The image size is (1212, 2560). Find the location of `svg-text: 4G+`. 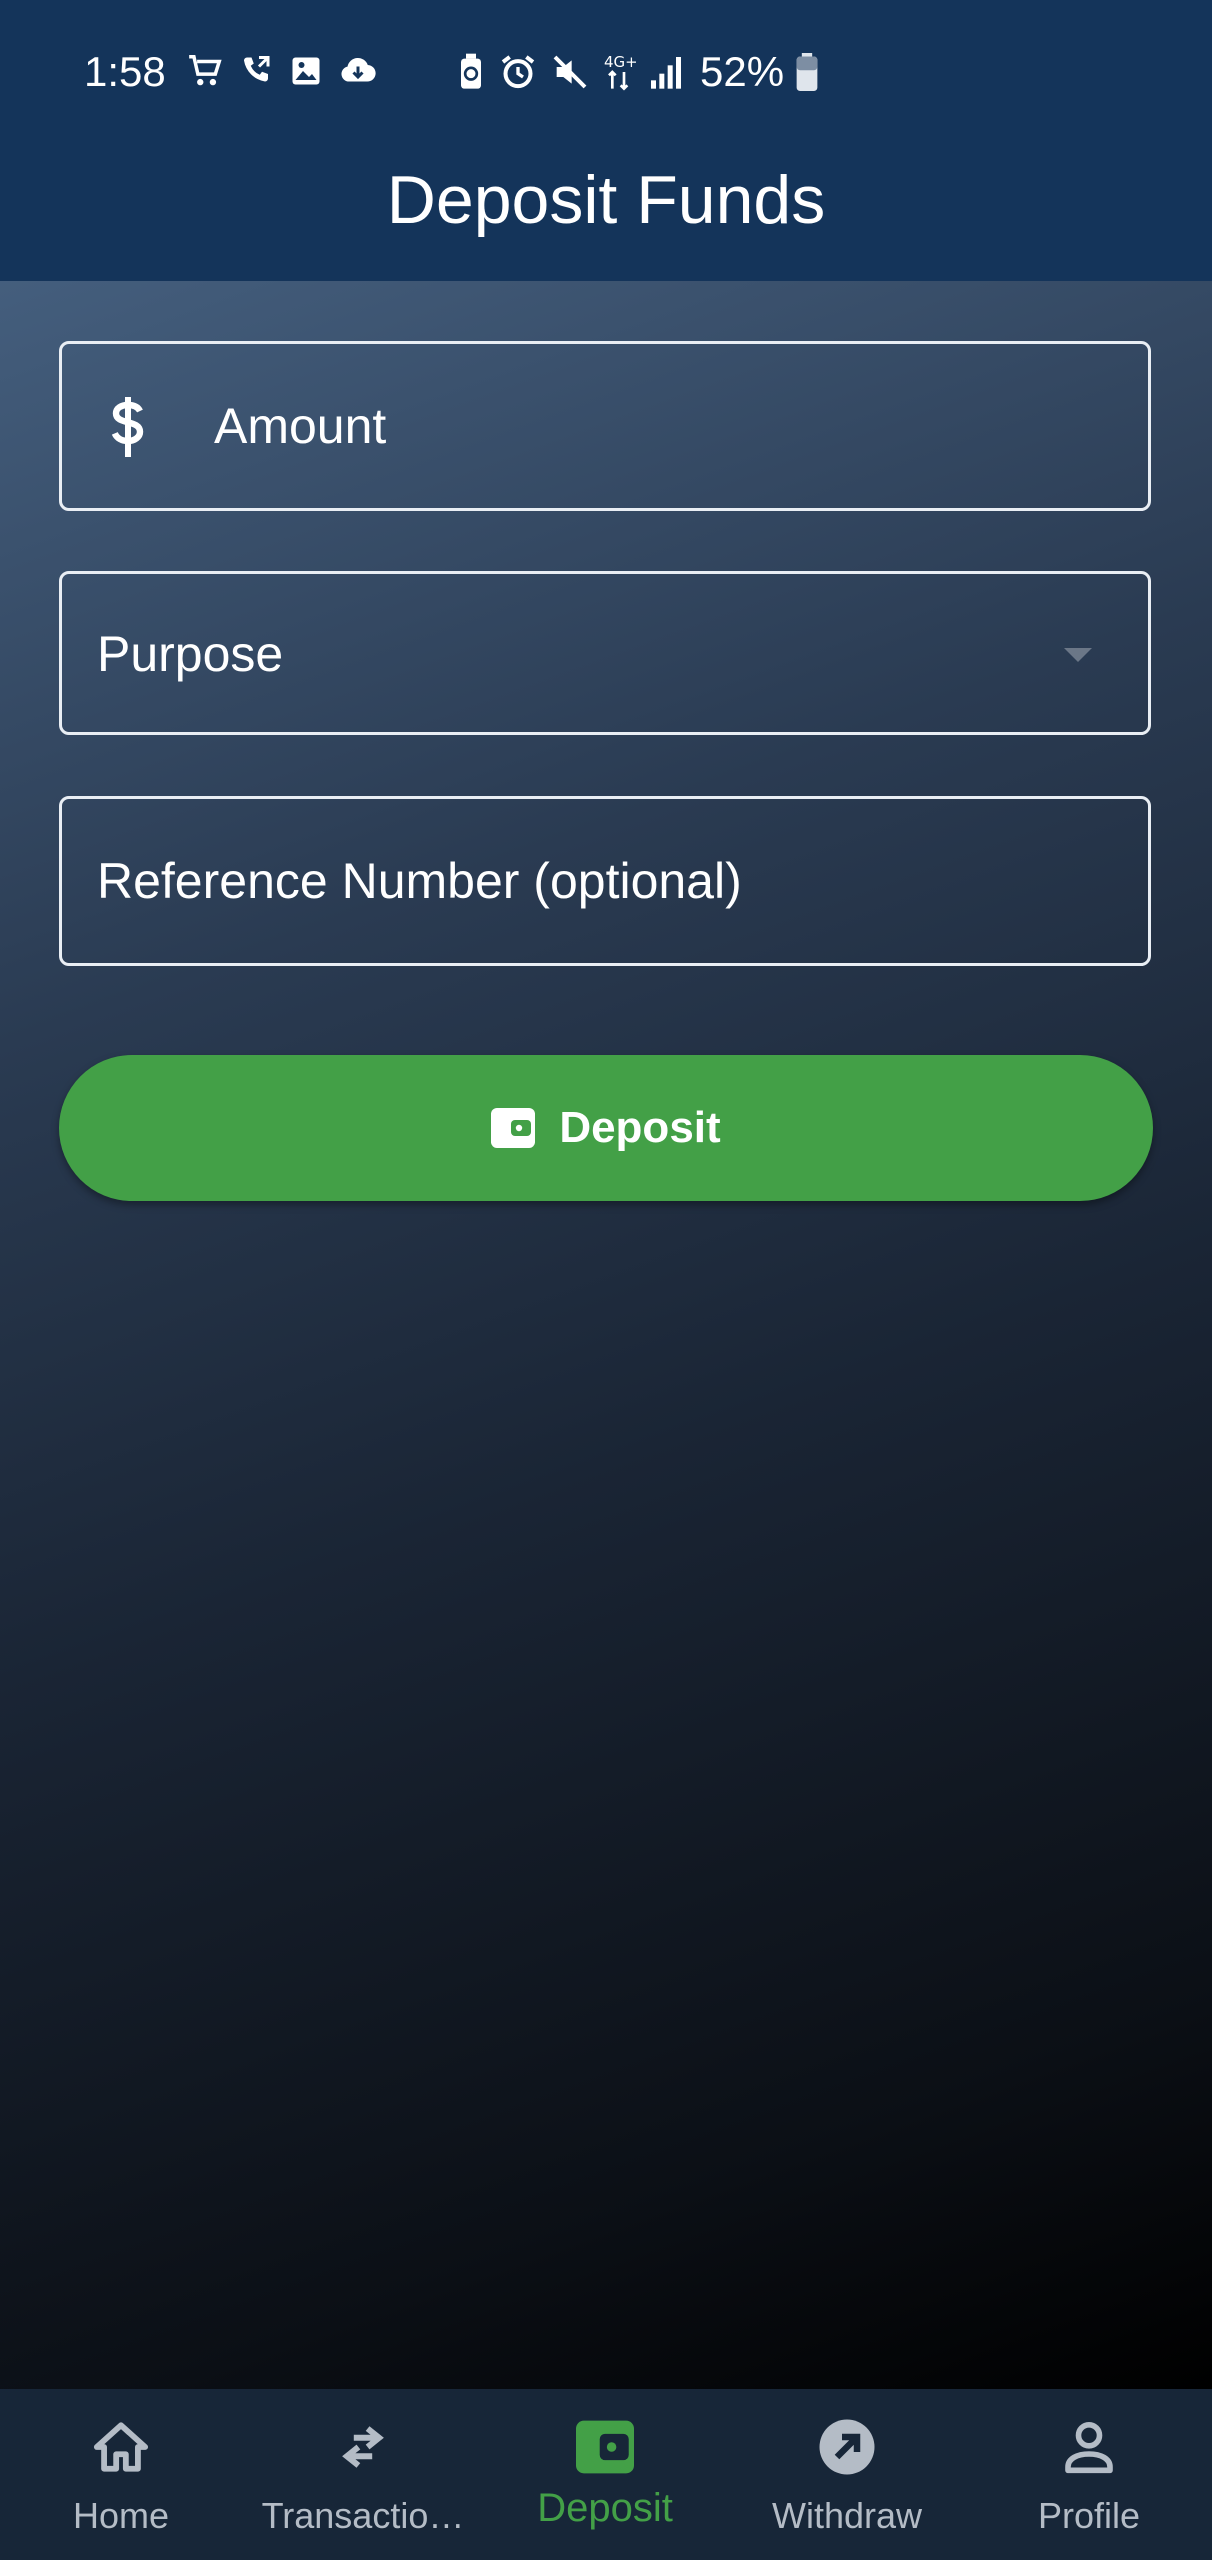

svg-text: 4G+ is located at coordinates (620, 62).